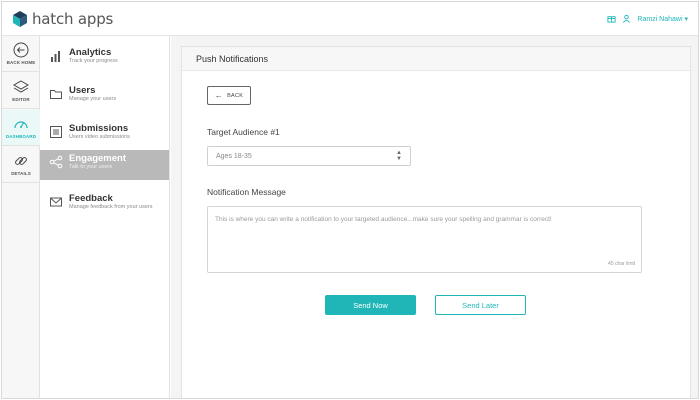 The width and height of the screenshot is (700, 400). I want to click on user-area: Ramzi Nahawi ▾, so click(647, 18).